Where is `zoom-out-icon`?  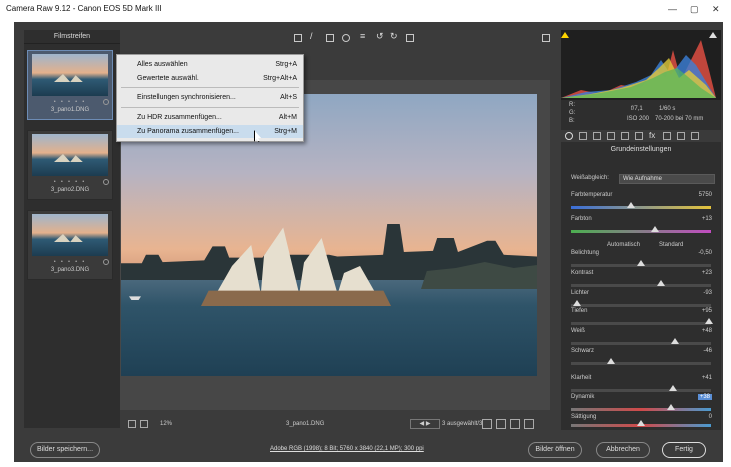
zoom-out-icon is located at coordinates (132, 424).